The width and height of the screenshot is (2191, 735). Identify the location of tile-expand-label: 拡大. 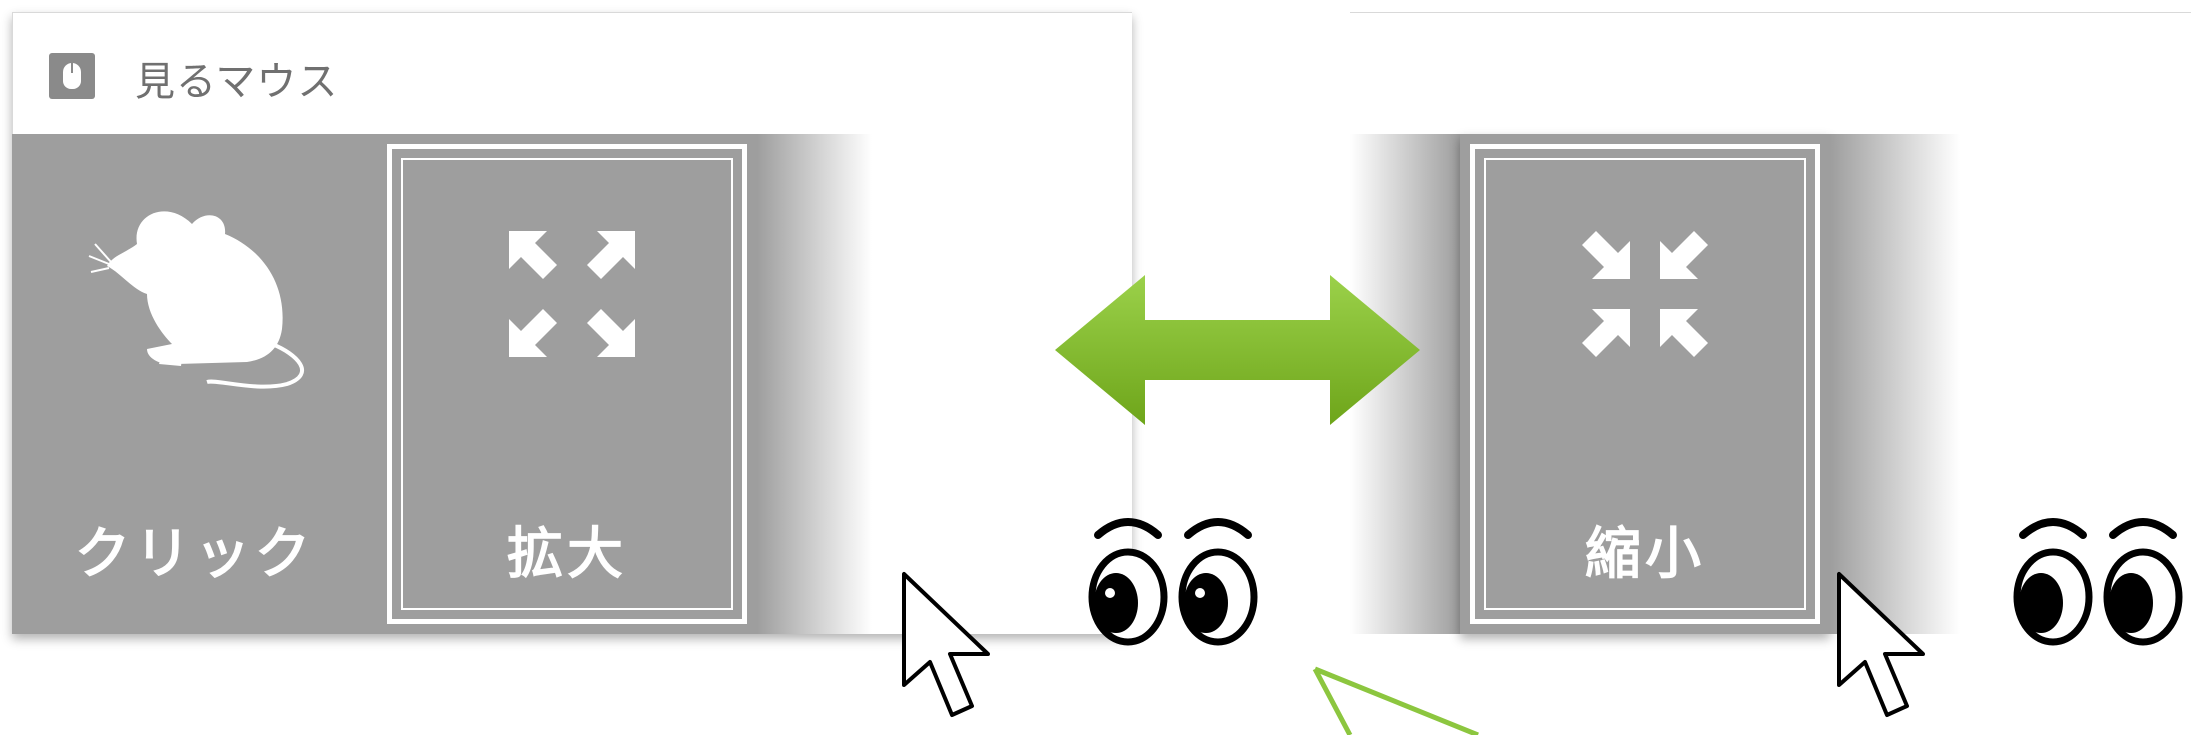
(567, 554).